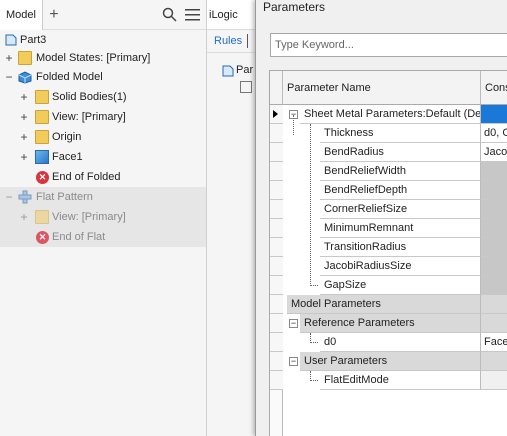 This screenshot has height=436, width=507. Describe the element at coordinates (382, 88) in the screenshot. I see `column-header-name: Parameter Name` at that location.